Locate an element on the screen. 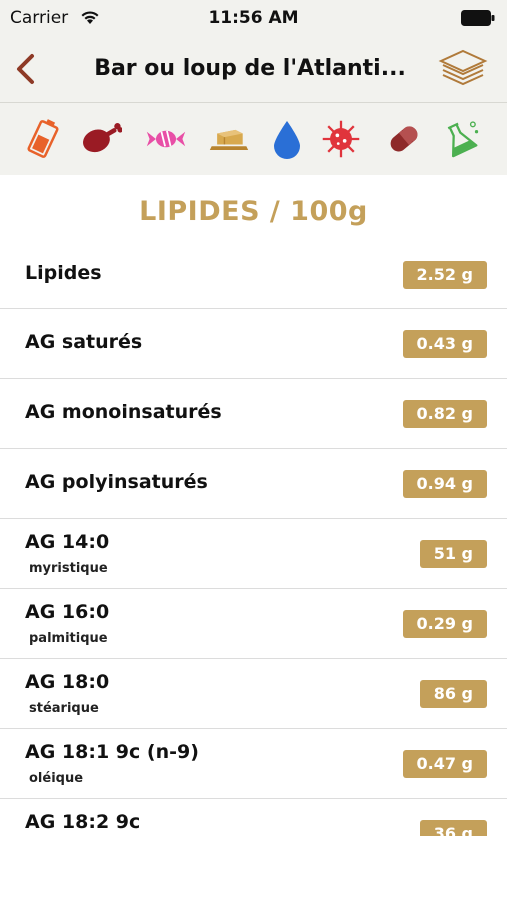 The height and width of the screenshot is (900, 507). nutrient-value-badge: 0.94 g is located at coordinates (444, 484).